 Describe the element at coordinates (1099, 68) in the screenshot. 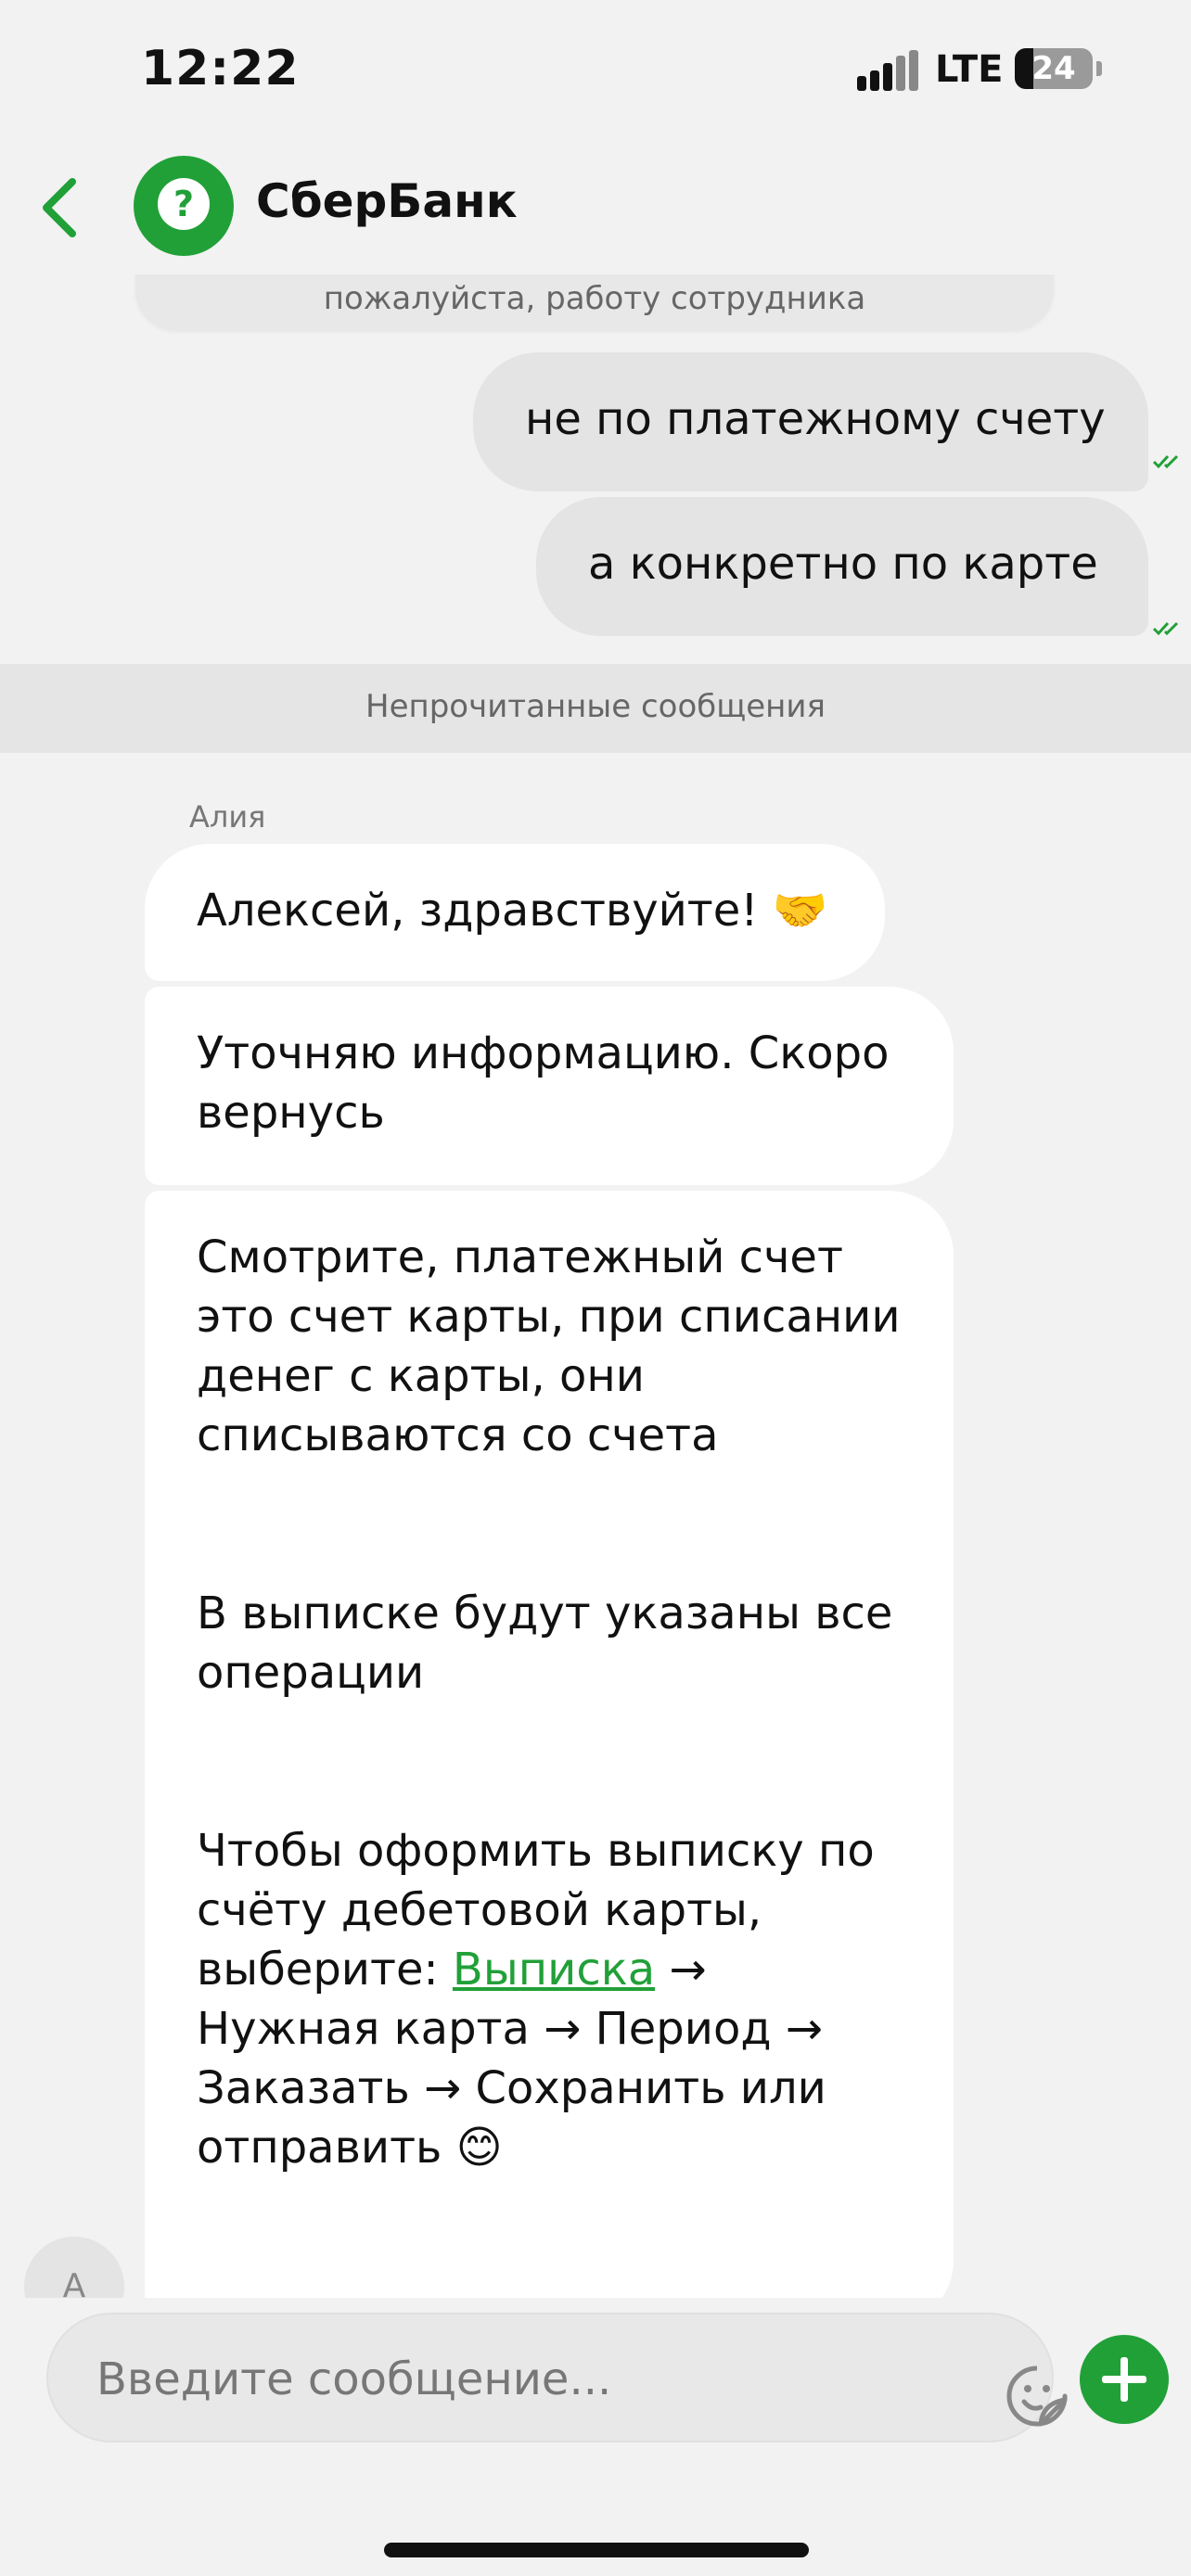

I see `battery-cap` at that location.